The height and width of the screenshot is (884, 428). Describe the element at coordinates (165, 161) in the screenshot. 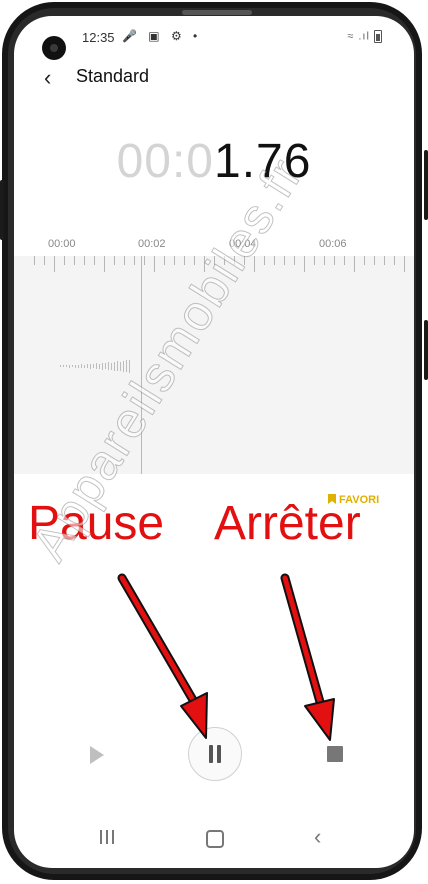

I see `timer-dim-digits: 00:0` at that location.